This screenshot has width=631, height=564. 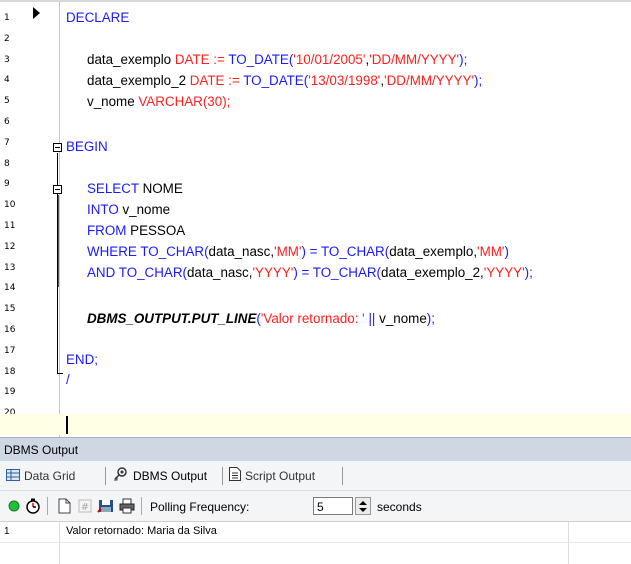 I want to click on polling-frequency-label: Polling Frequency:, so click(x=200, y=507).